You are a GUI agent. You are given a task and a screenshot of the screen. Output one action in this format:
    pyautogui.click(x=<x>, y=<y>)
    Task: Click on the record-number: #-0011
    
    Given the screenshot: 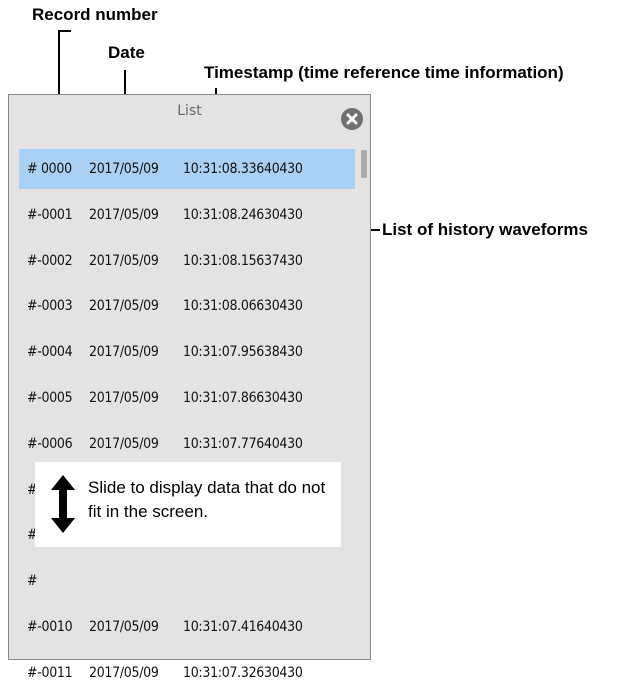 What is the action you would take?
    pyautogui.click(x=50, y=672)
    